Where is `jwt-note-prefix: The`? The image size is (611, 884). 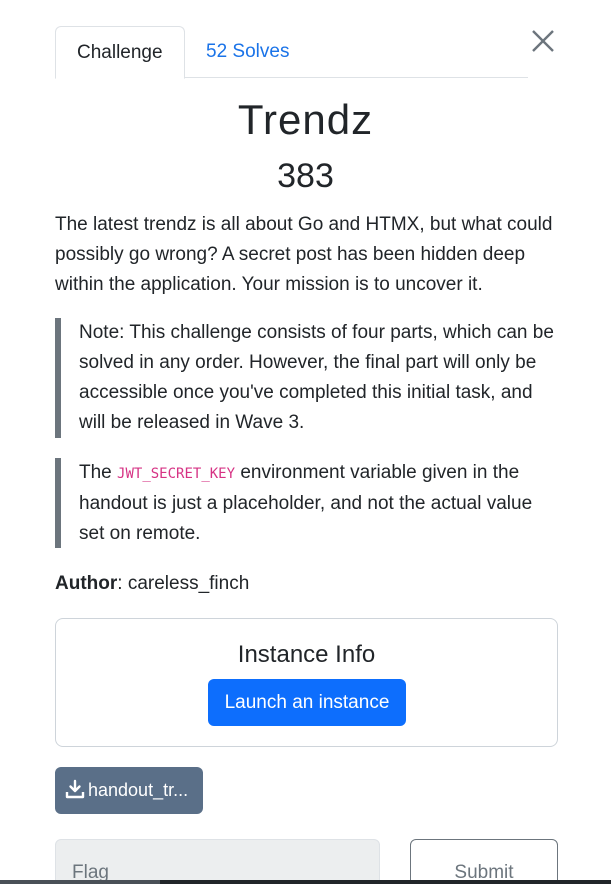 jwt-note-prefix: The is located at coordinates (98, 472).